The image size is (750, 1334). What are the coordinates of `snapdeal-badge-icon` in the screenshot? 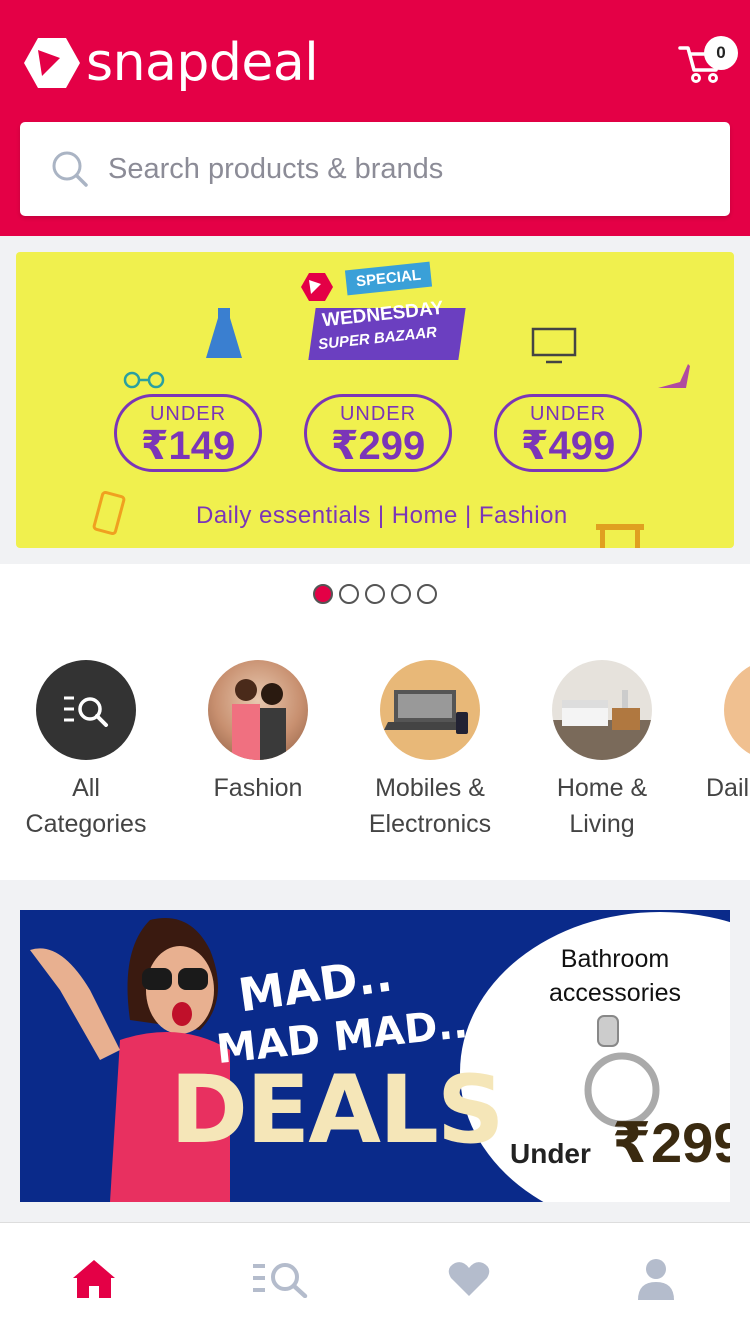 It's located at (317, 287).